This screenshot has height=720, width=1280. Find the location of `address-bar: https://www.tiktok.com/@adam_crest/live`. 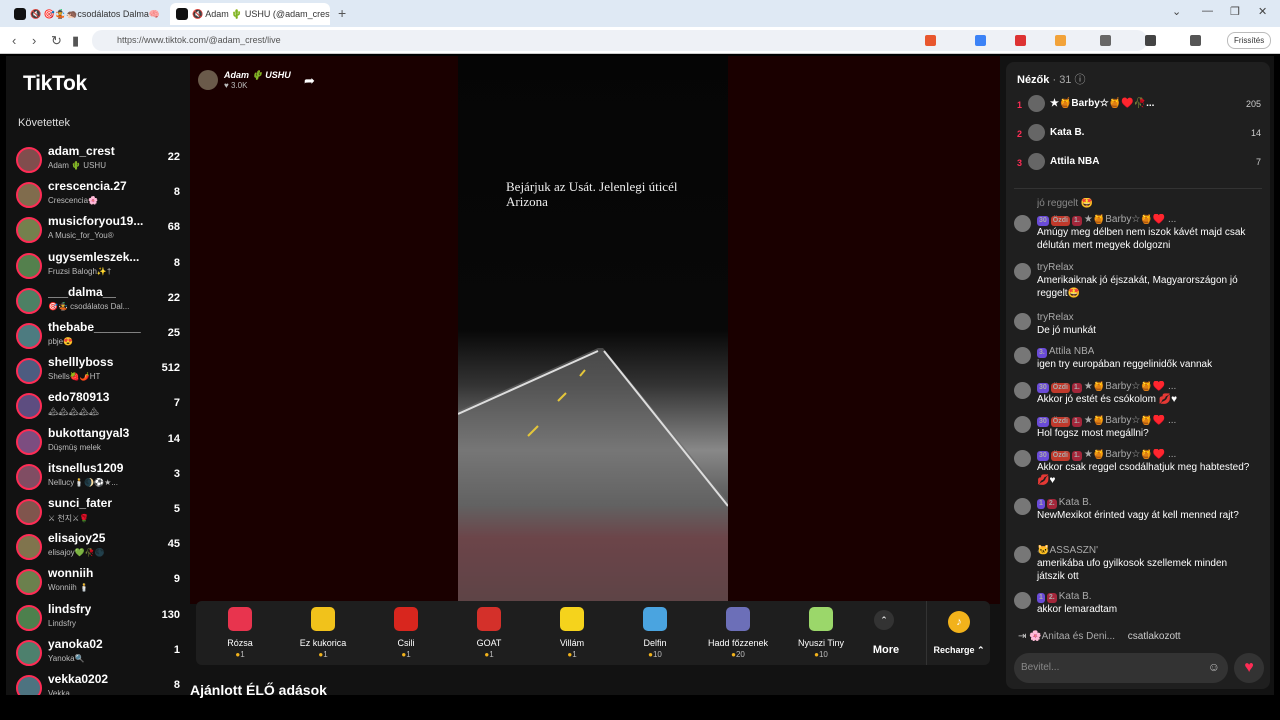

address-bar: https://www.tiktok.com/@adam_crest/live is located at coordinates (619, 40).